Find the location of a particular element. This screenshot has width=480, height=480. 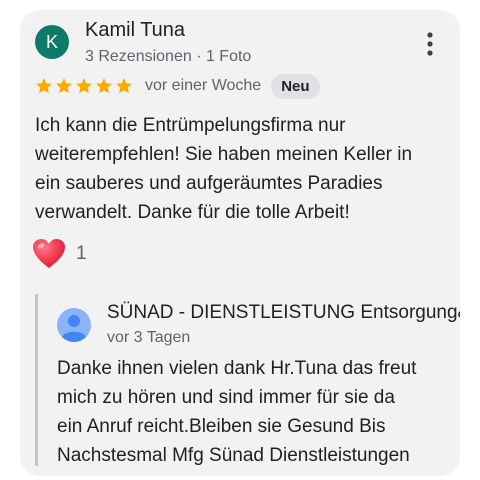

author-meta: 3 Rezensionen · 1 Foto is located at coordinates (168, 56).